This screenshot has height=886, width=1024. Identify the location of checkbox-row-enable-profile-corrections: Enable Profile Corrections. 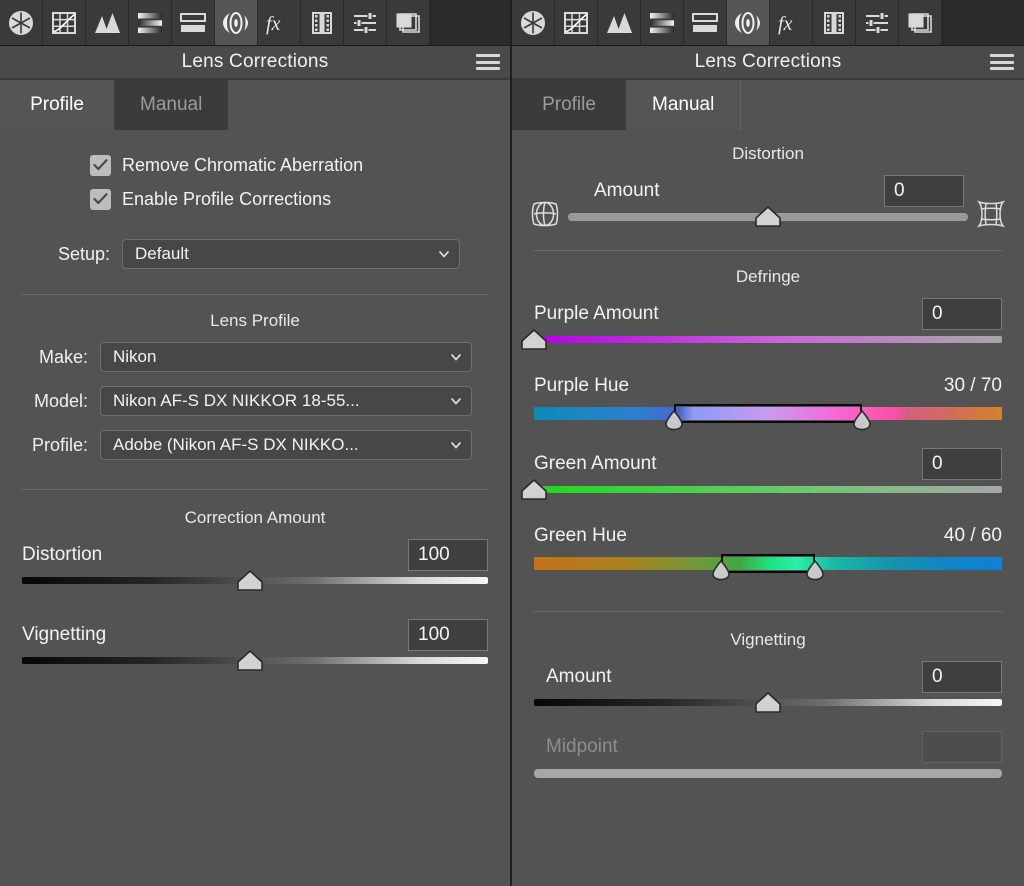
(300, 199).